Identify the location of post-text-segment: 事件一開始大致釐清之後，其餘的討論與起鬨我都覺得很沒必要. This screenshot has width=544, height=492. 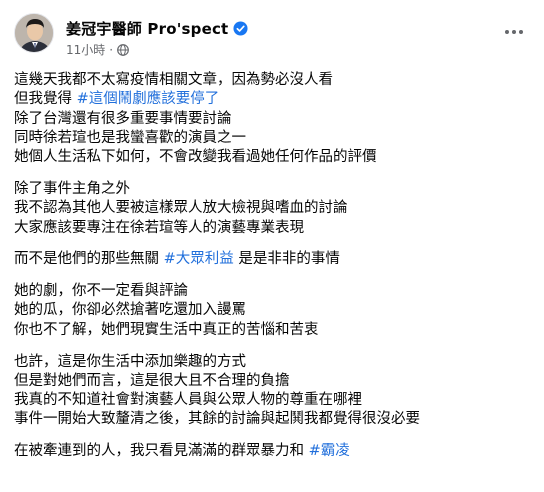
(217, 419).